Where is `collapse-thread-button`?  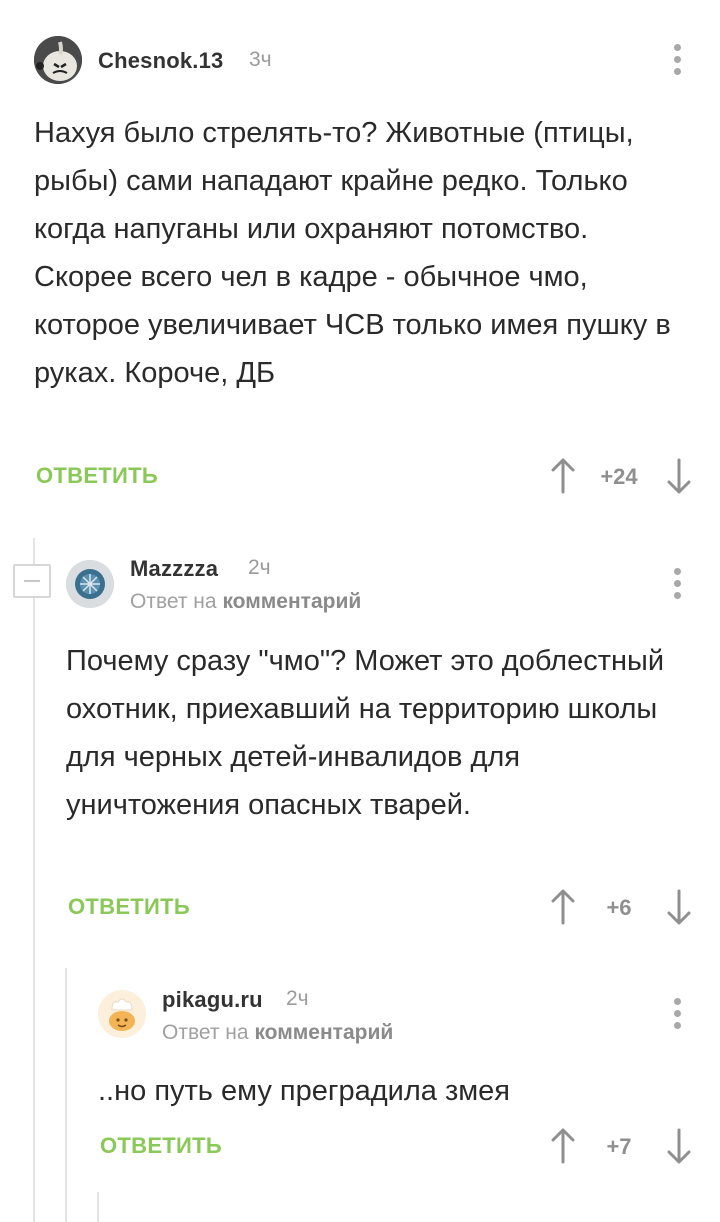 collapse-thread-button is located at coordinates (32, 581).